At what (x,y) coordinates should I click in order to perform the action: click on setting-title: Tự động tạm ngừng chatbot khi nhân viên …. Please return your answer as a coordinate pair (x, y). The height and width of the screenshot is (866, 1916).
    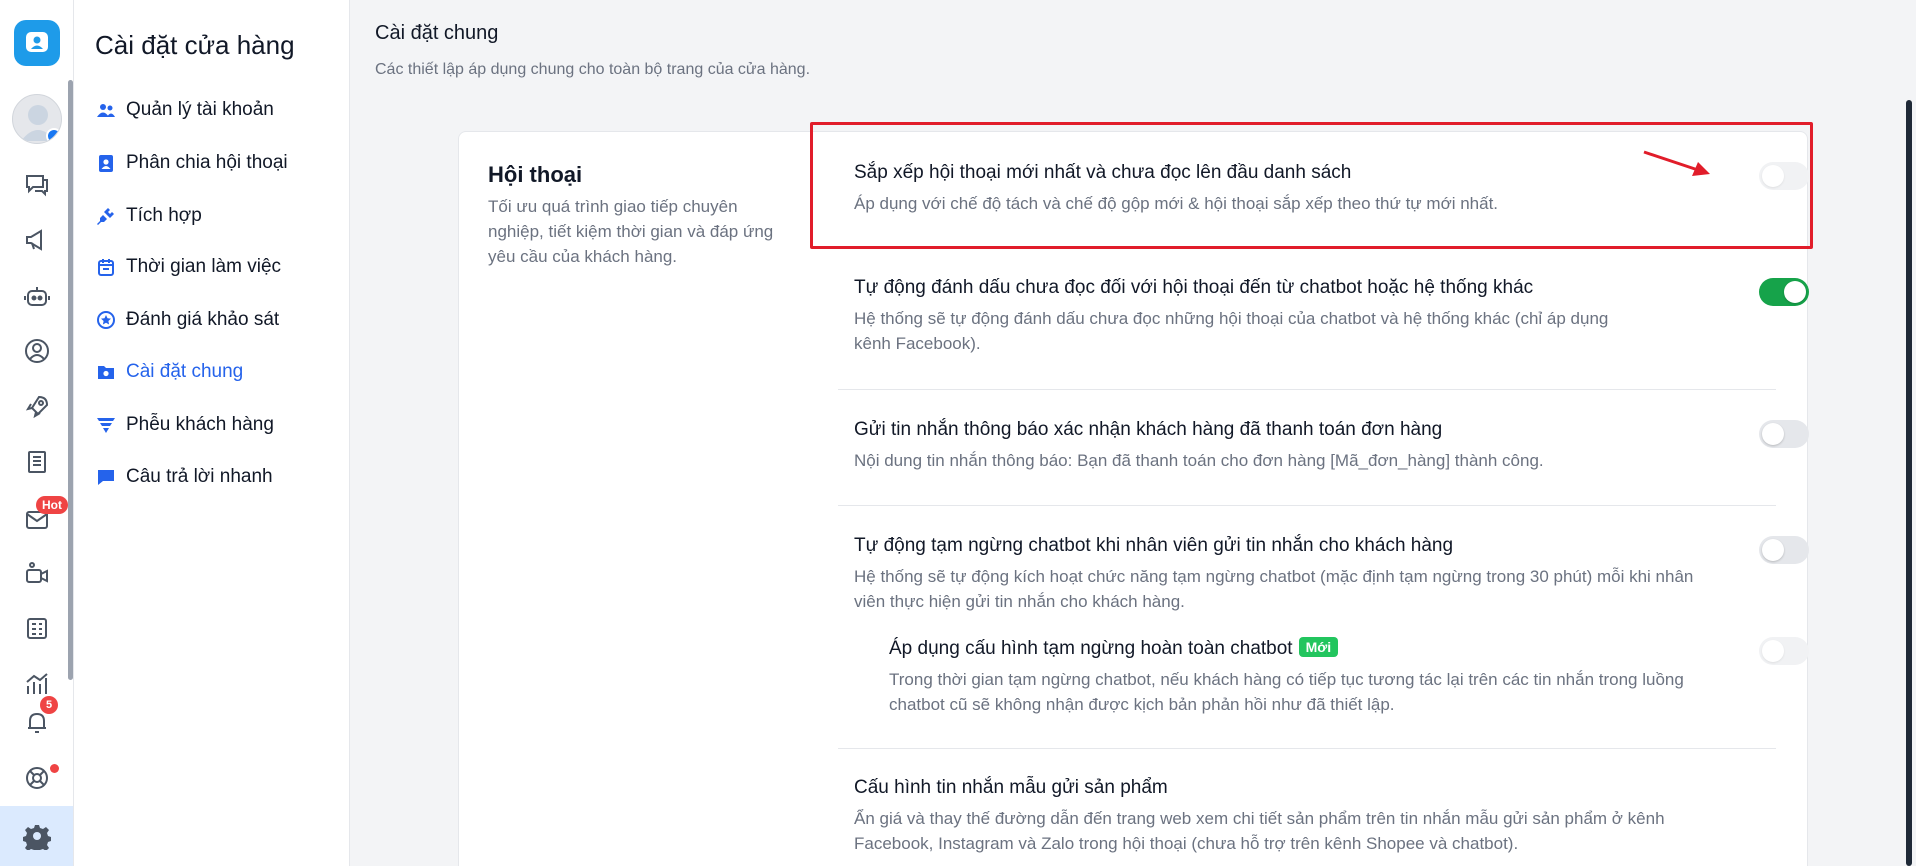
    Looking at the image, I should click on (1154, 545).